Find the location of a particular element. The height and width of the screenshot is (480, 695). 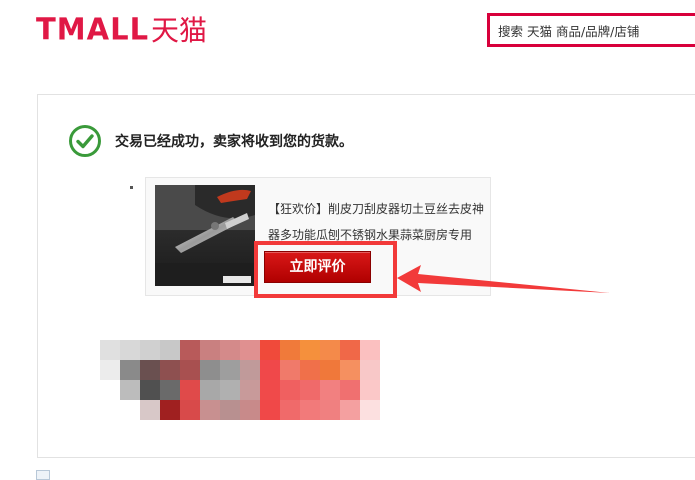

product-image is located at coordinates (205, 235).